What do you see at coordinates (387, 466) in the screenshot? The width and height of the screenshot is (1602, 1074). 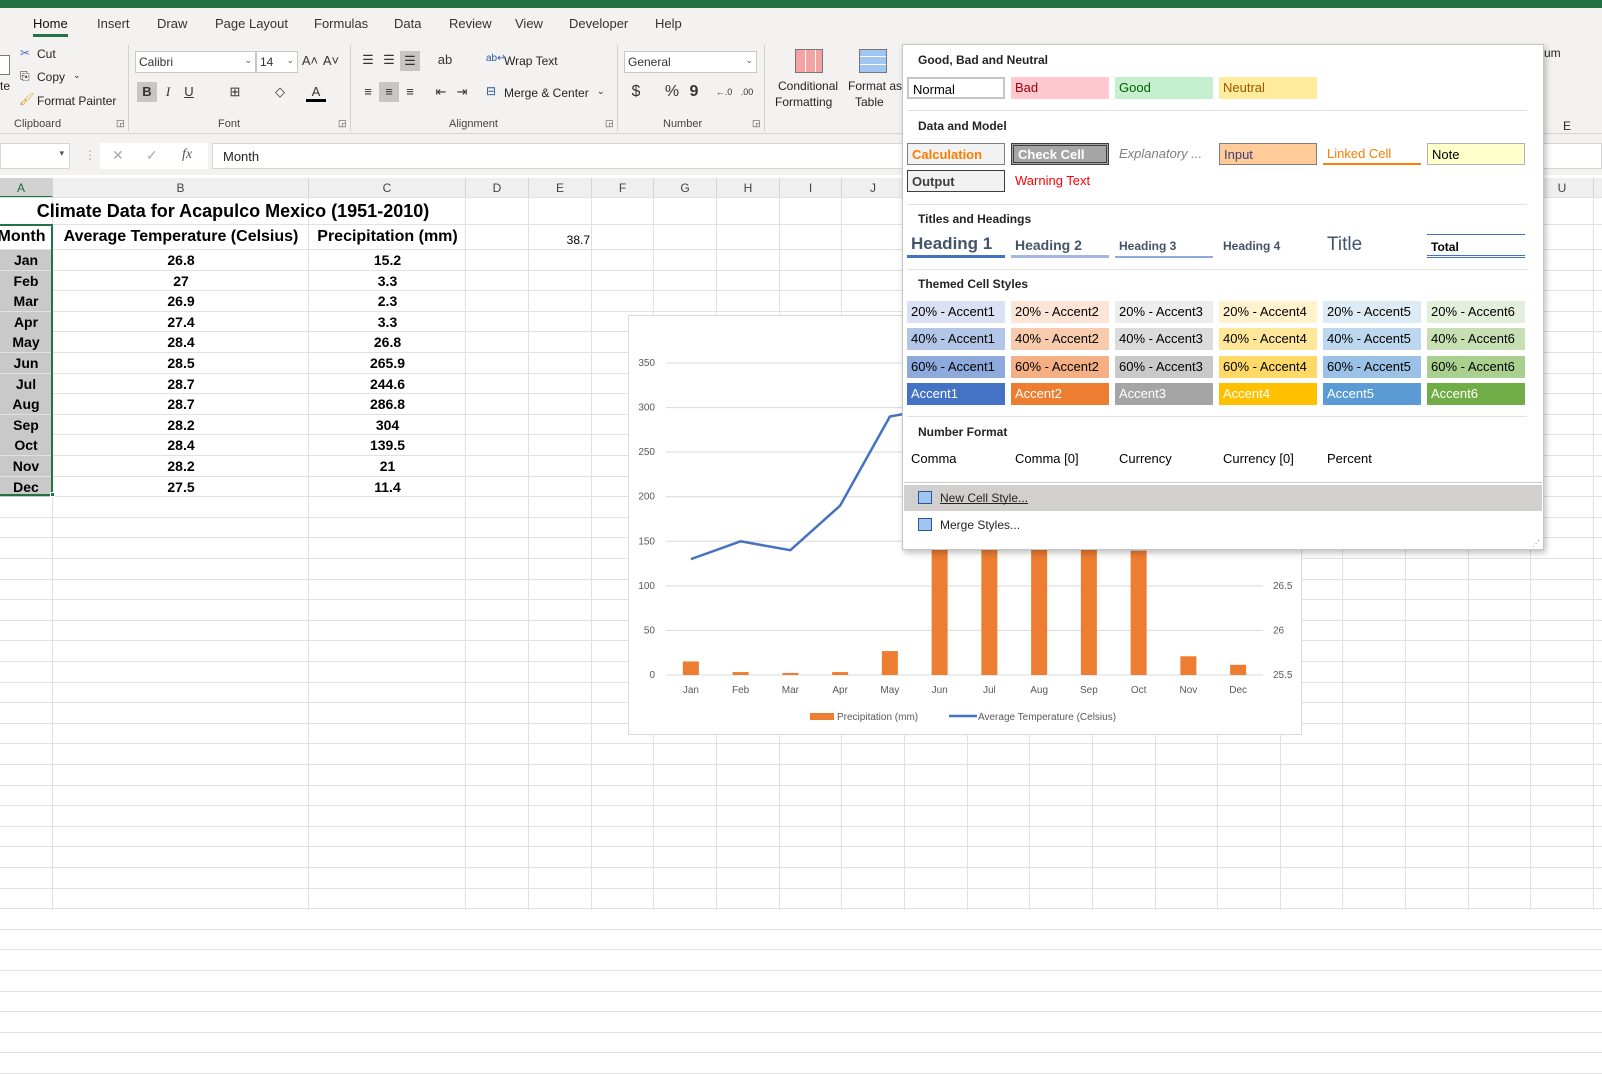 I see `data-cell: 21` at bounding box center [387, 466].